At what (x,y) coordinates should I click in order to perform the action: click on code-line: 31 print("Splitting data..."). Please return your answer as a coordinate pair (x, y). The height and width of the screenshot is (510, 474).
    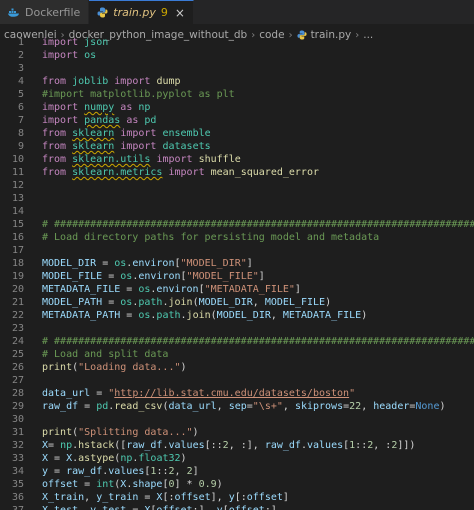
    Looking at the image, I should click on (237, 432).